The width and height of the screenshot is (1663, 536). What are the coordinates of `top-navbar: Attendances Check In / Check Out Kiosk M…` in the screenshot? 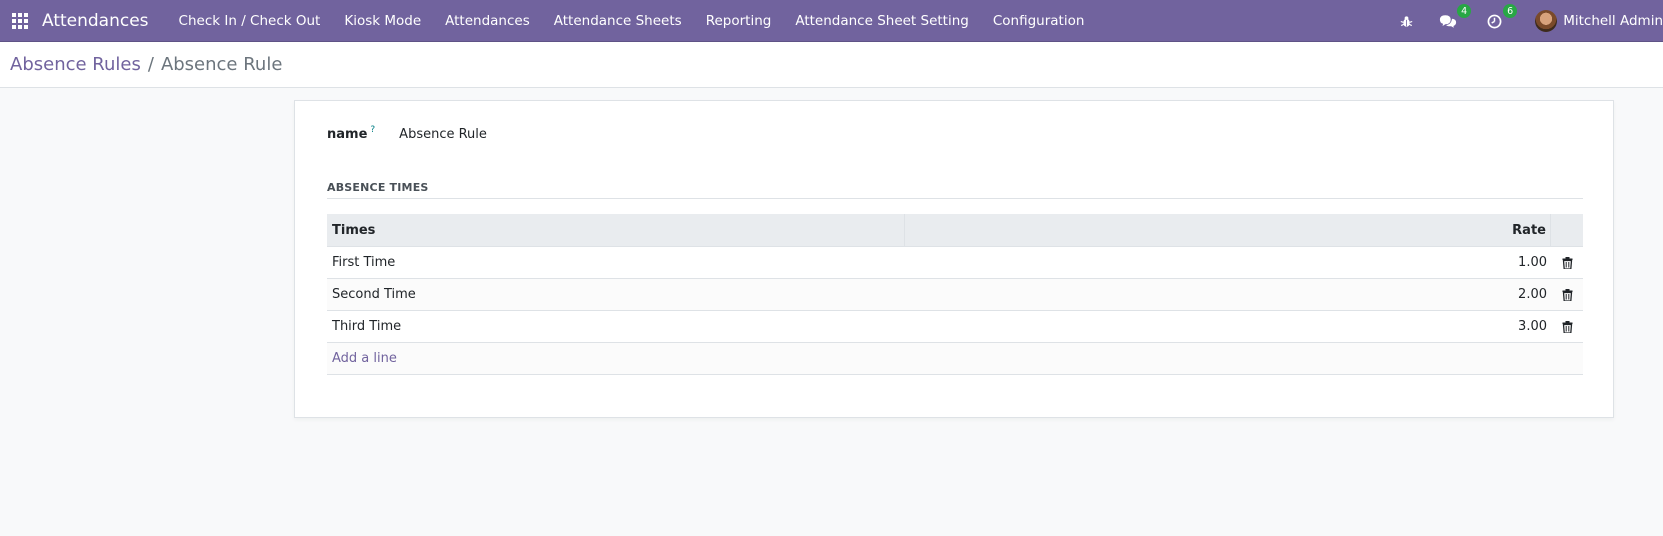 It's located at (831, 21).